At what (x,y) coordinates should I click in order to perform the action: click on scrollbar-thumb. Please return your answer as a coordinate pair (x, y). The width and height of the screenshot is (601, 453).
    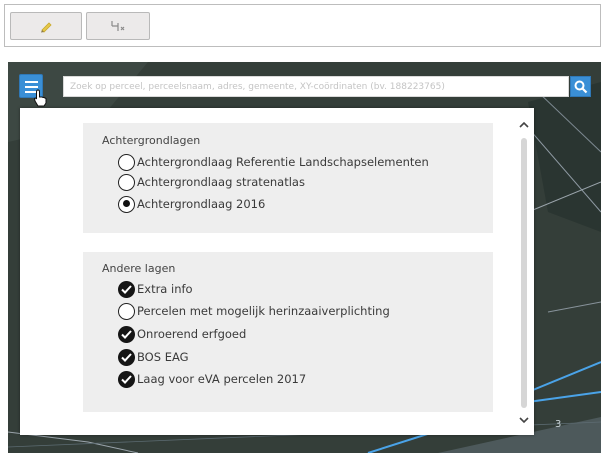
    Looking at the image, I should click on (524, 273).